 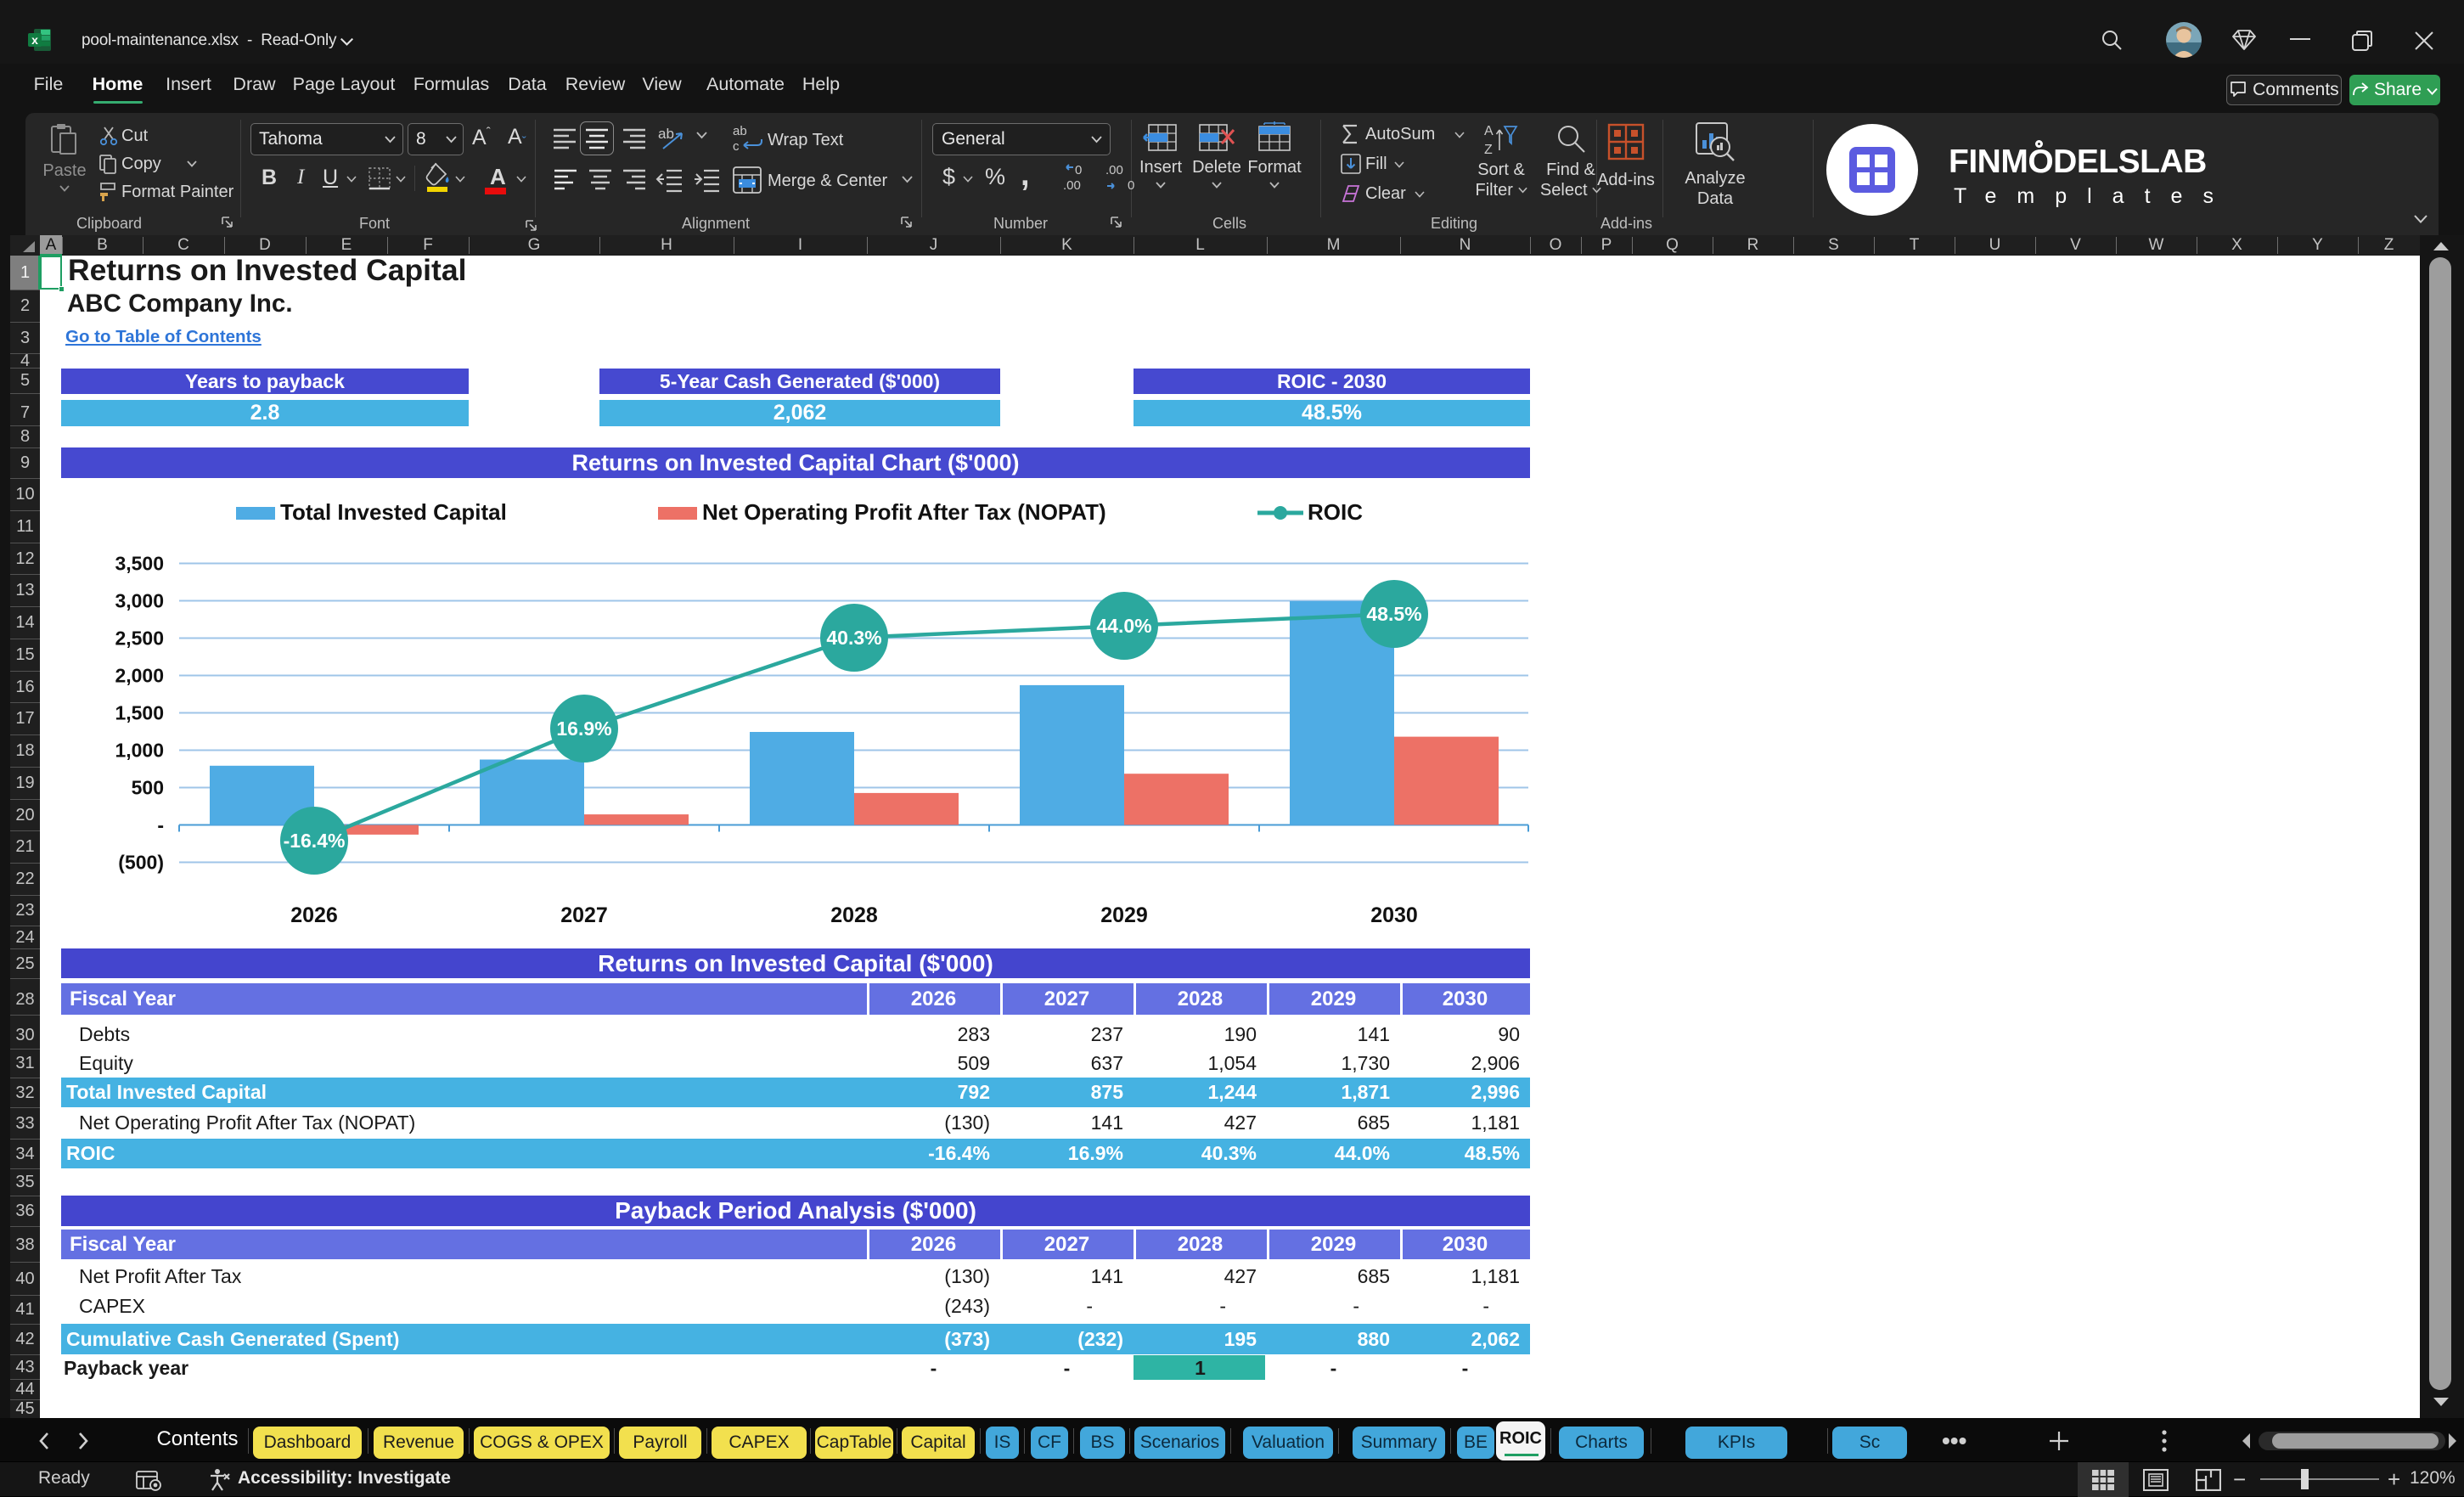 I want to click on svg-text: (500), so click(x=141, y=863).